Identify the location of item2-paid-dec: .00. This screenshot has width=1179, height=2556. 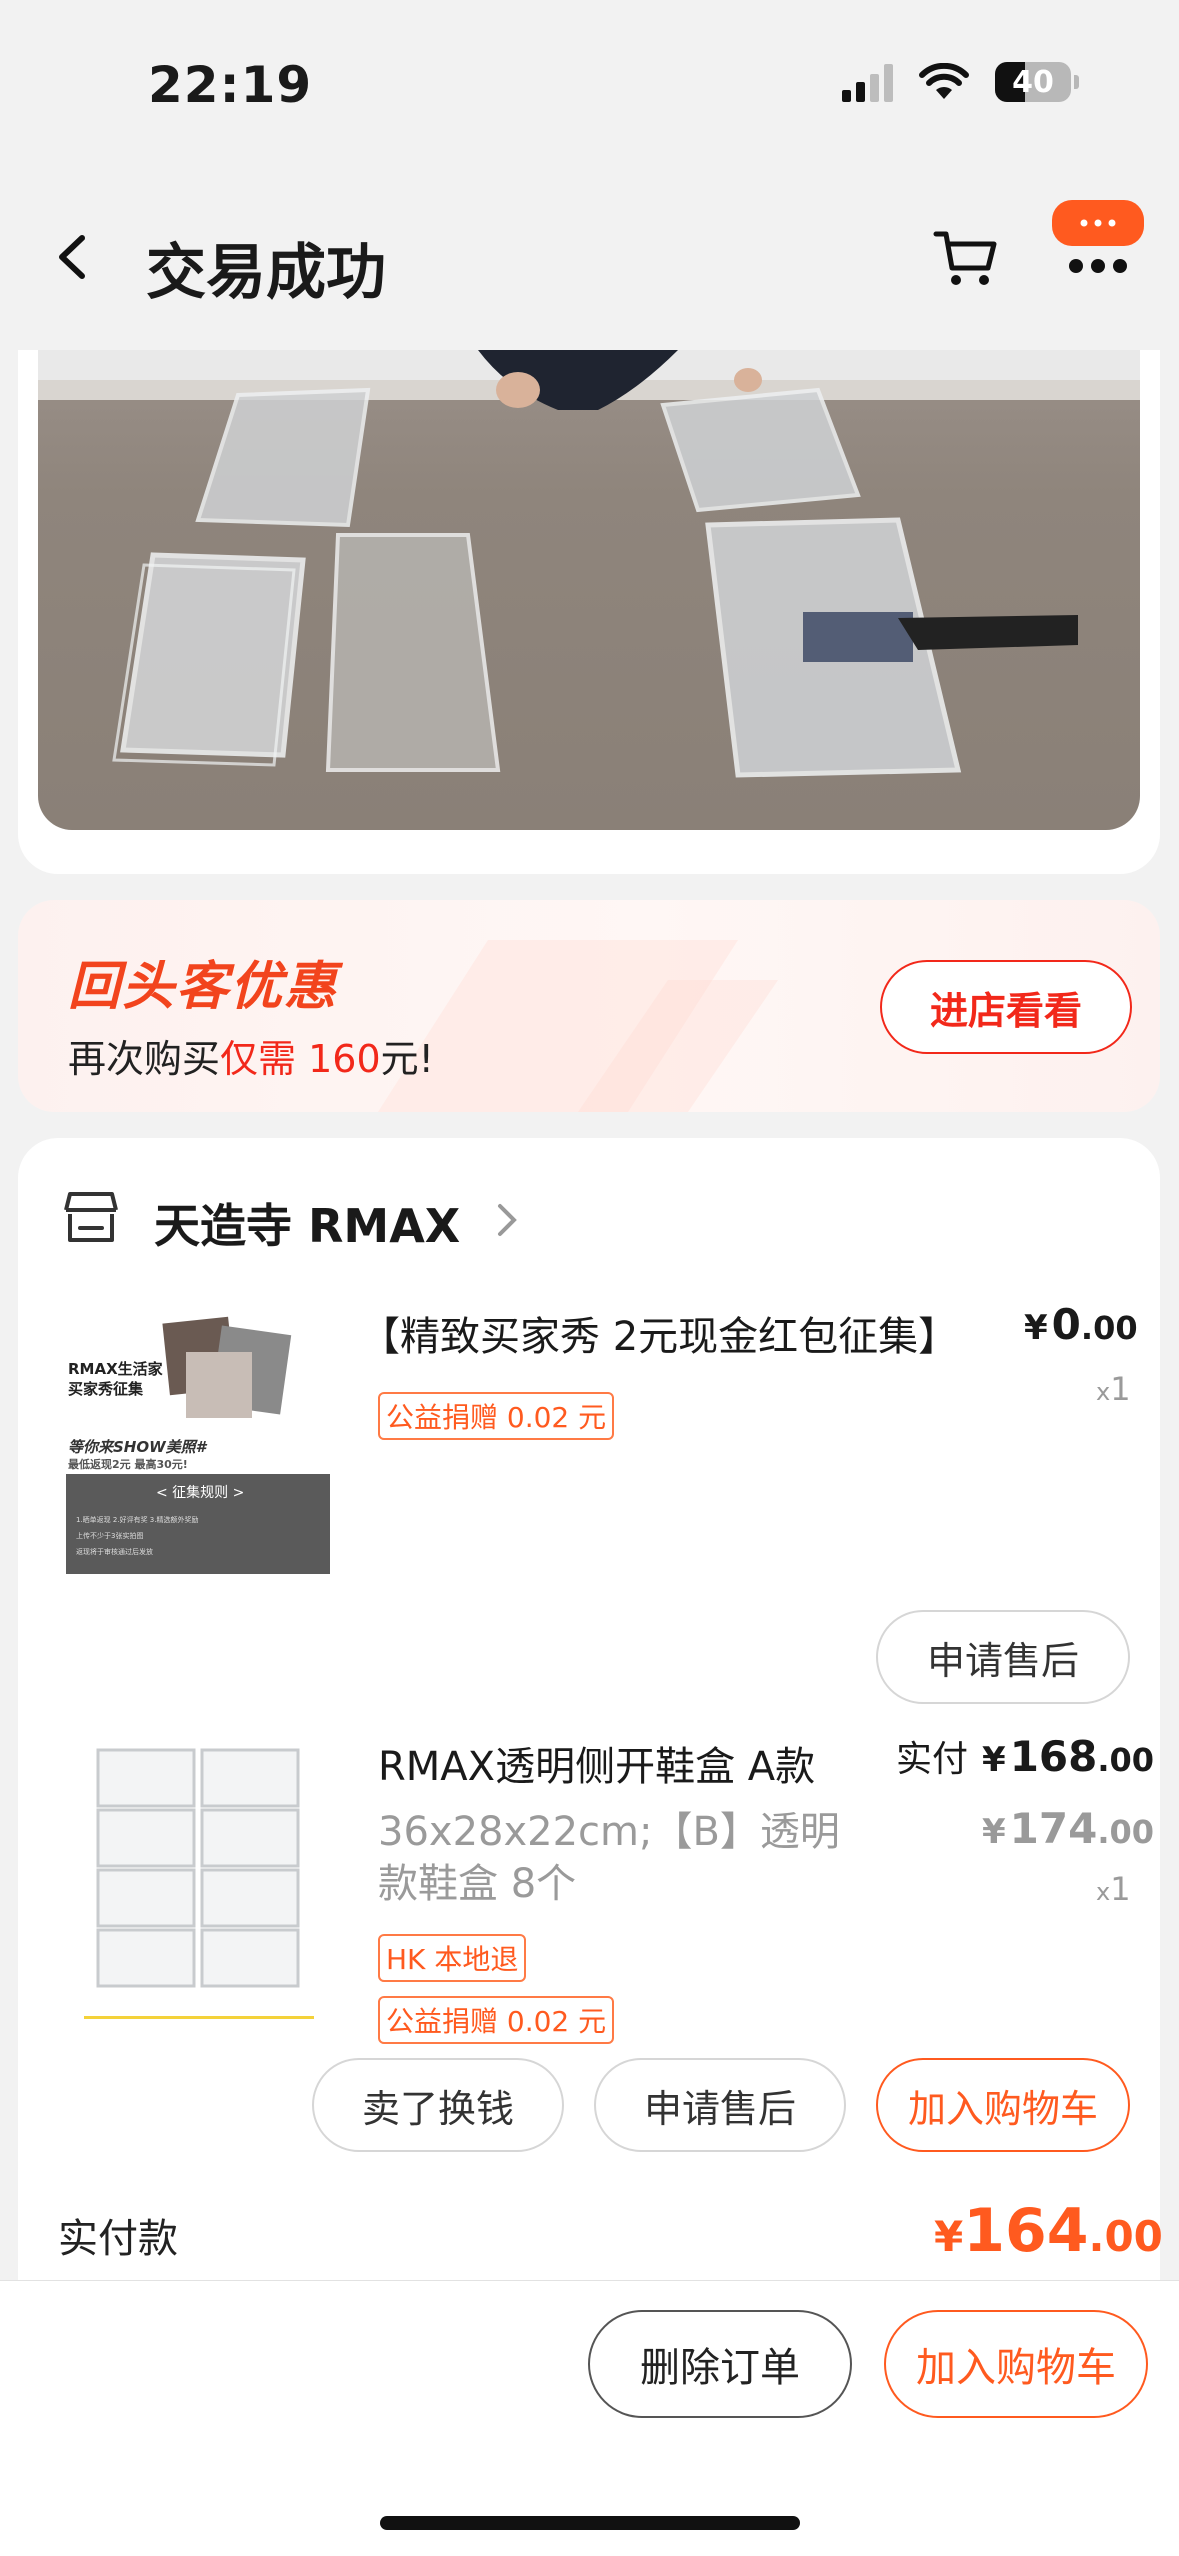
(1126, 1760).